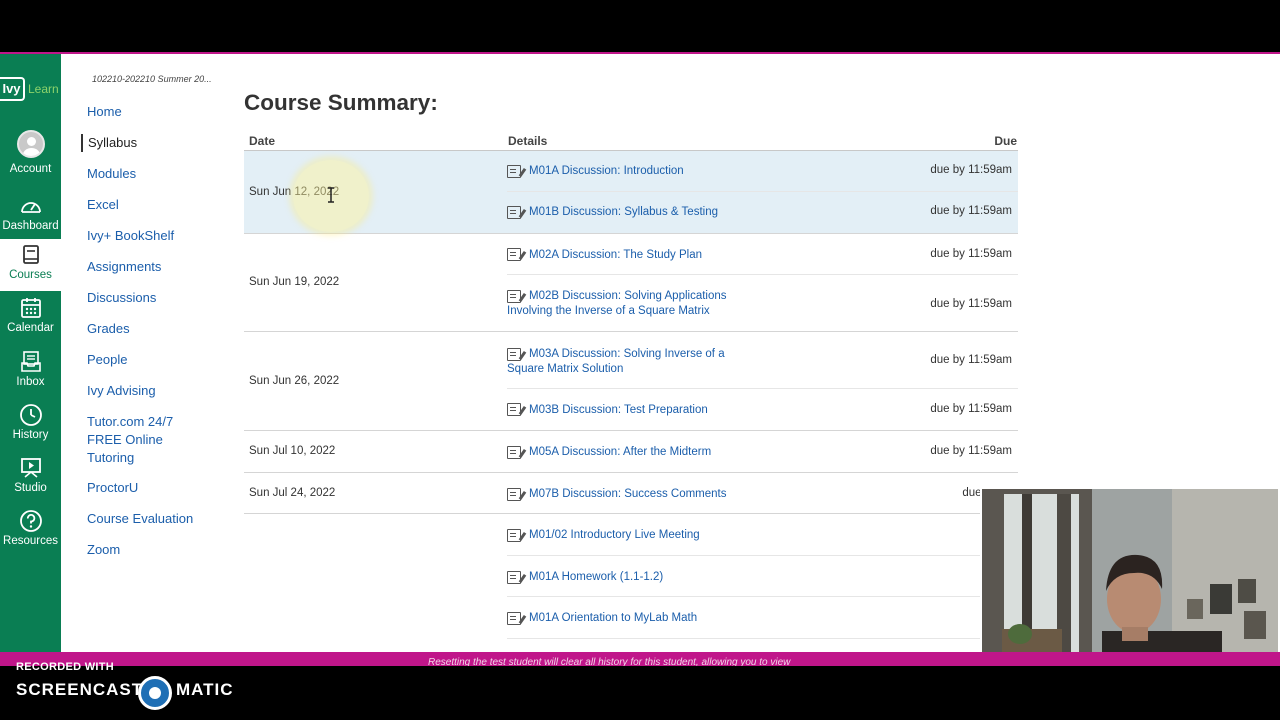 The image size is (1280, 720). What do you see at coordinates (331, 195) in the screenshot?
I see `text-cursor-icon` at bounding box center [331, 195].